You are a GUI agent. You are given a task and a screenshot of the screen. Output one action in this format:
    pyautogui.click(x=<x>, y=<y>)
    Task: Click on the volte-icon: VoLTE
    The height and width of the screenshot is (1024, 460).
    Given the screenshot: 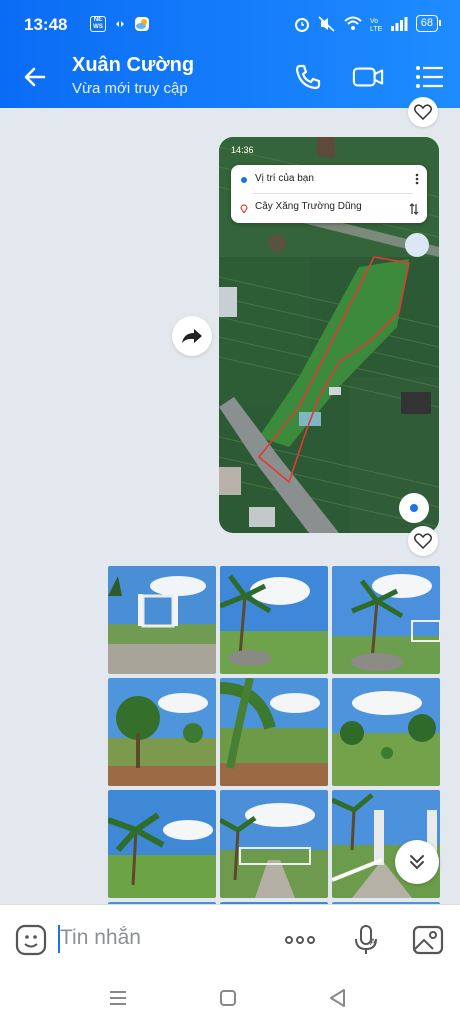 What is the action you would take?
    pyautogui.click(x=376, y=25)
    